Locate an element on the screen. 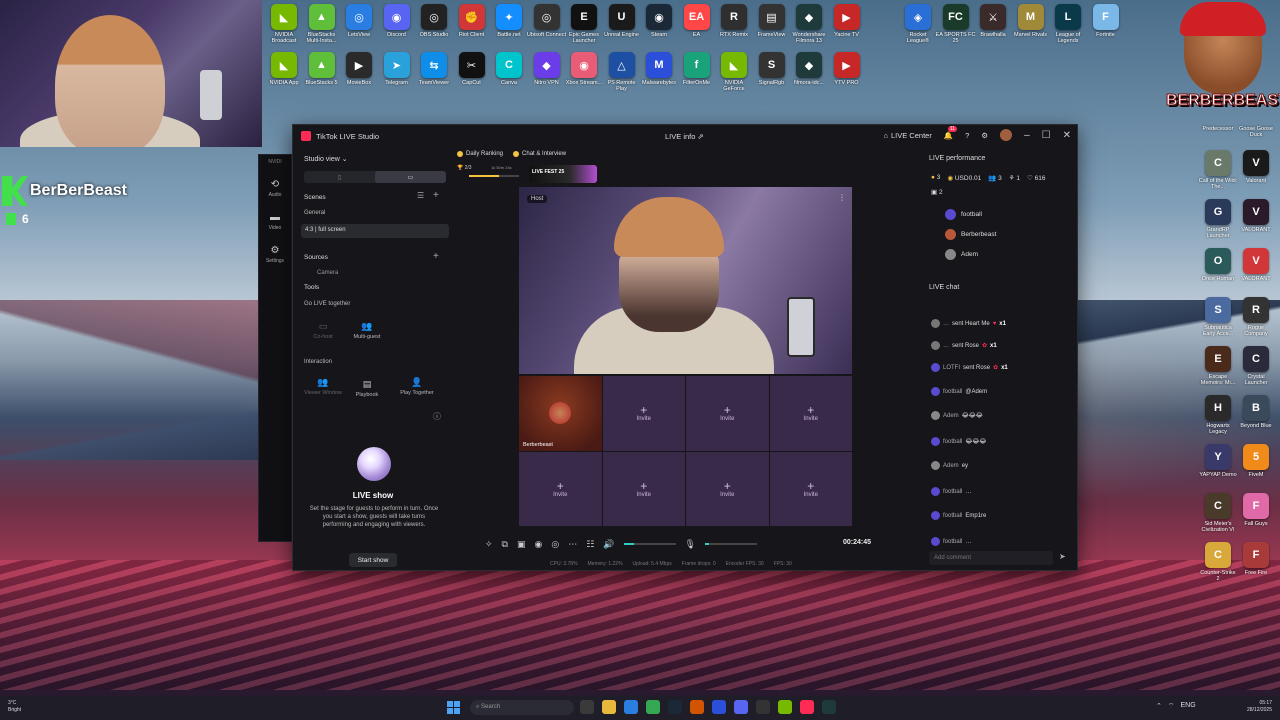 The image size is (1280, 720). maximize-button: ☐ is located at coordinates (1046, 135).